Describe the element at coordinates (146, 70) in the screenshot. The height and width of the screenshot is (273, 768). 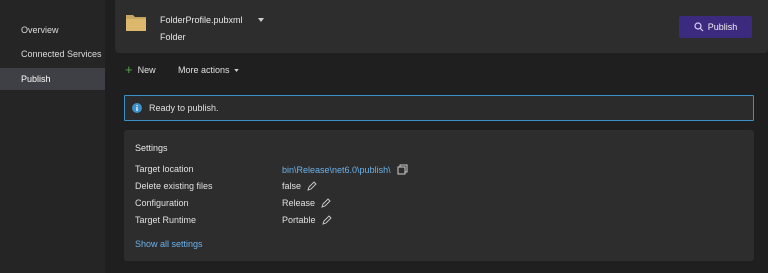
I see `new-button-label: New` at that location.